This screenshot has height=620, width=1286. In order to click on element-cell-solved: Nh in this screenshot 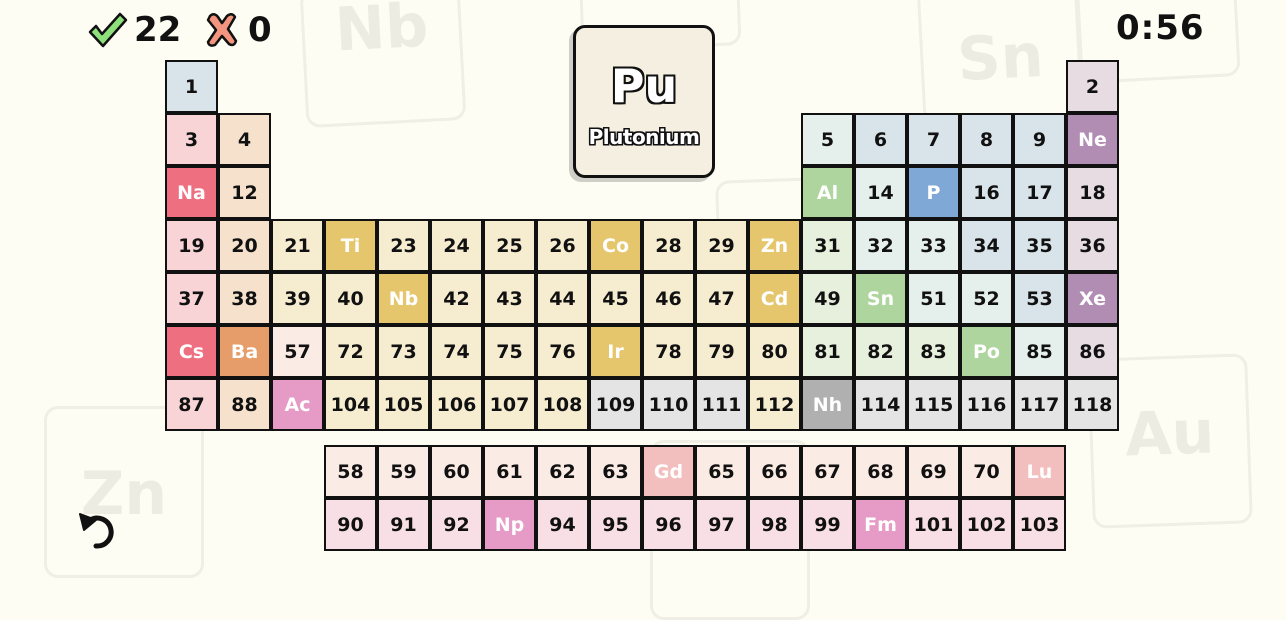, I will do `click(827, 404)`.